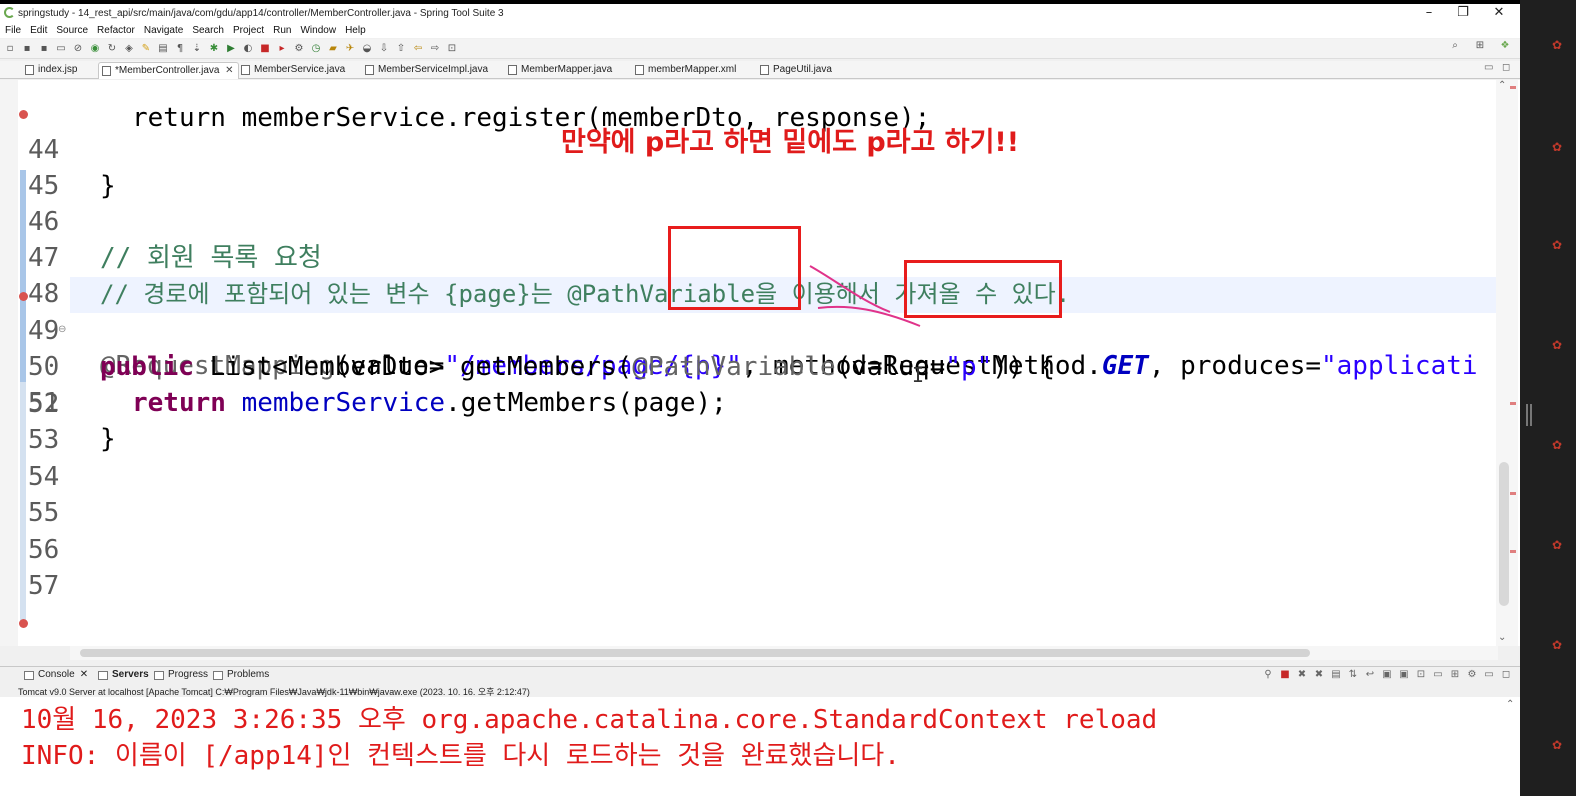 The width and height of the screenshot is (1576, 796). What do you see at coordinates (1455, 46) in the screenshot?
I see `quick-search-icon: ⌕` at bounding box center [1455, 46].